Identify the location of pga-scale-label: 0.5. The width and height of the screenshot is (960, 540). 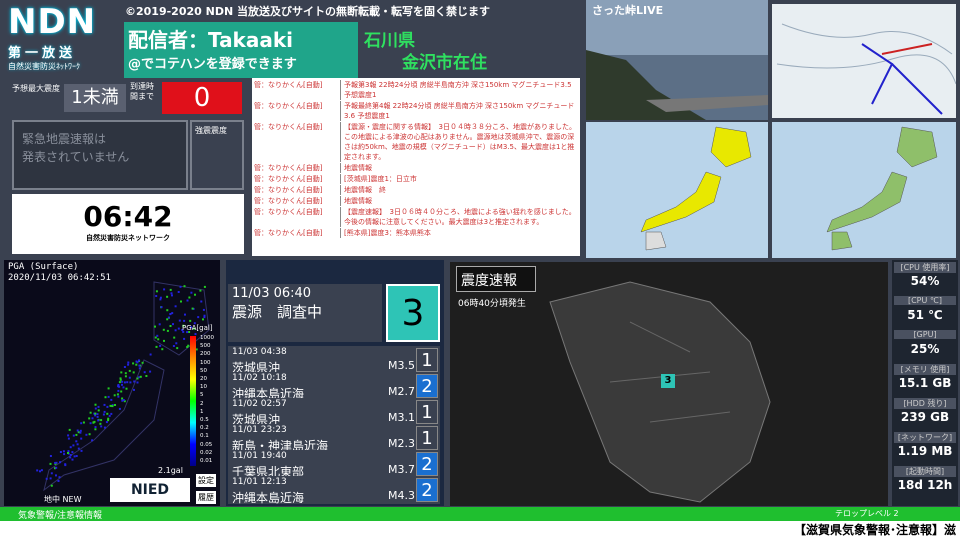
(204, 420).